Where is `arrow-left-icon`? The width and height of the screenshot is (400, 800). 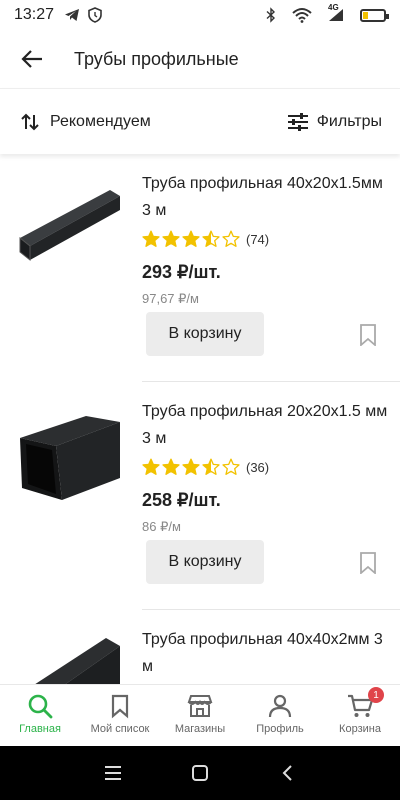 arrow-left-icon is located at coordinates (31, 59).